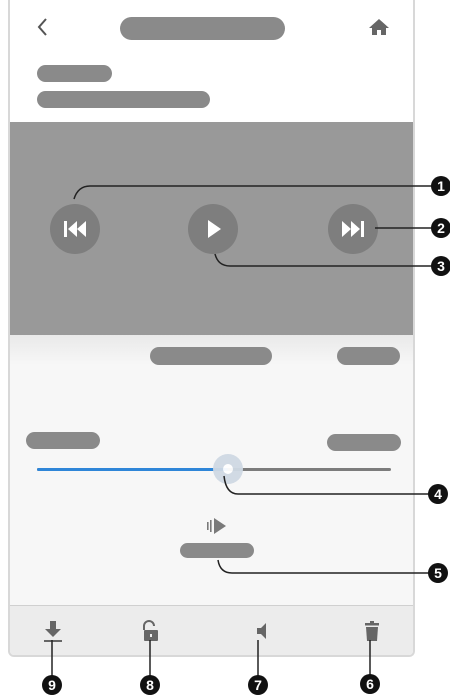 The image size is (450, 696). What do you see at coordinates (217, 550) in the screenshot?
I see `audio-mode-label-placeholder` at bounding box center [217, 550].